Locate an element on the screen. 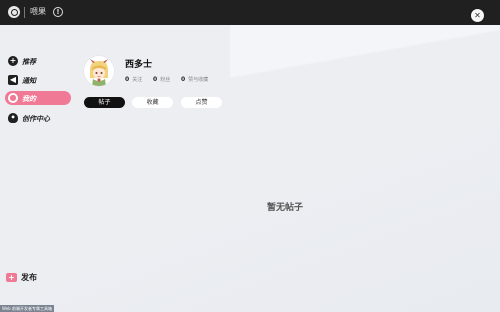 The width and height of the screenshot is (500, 312). lightbulb-icon: • is located at coordinates (13, 118).